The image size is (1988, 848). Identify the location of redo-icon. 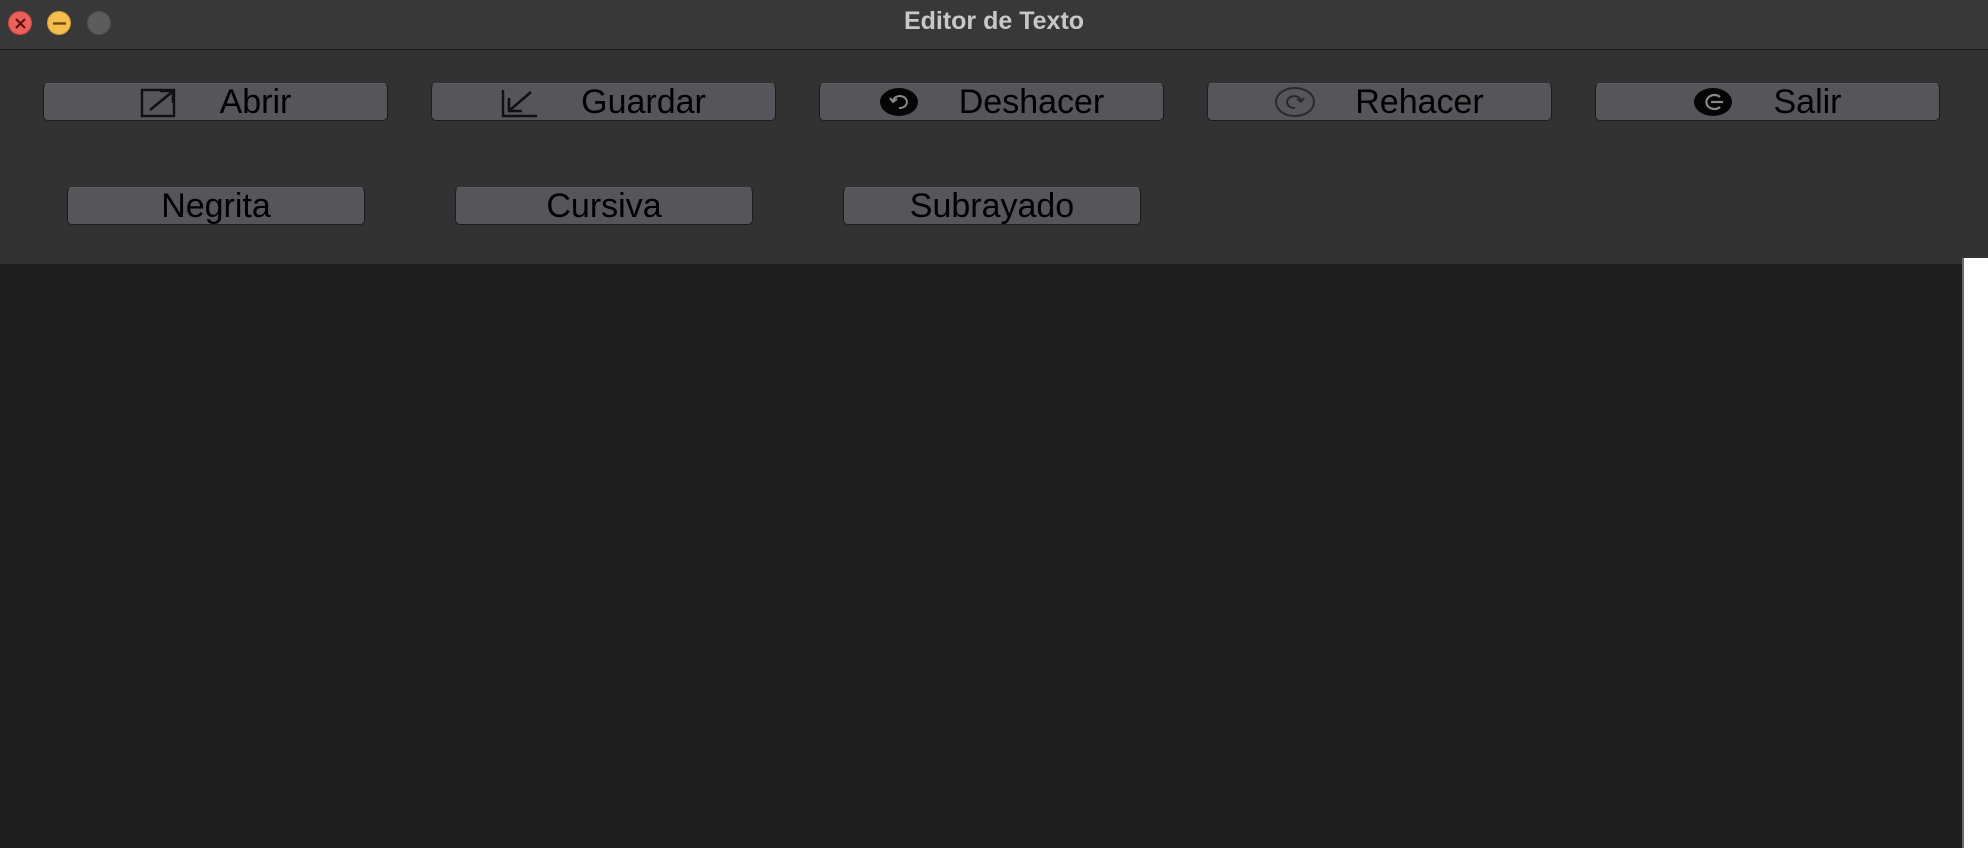
(1295, 102).